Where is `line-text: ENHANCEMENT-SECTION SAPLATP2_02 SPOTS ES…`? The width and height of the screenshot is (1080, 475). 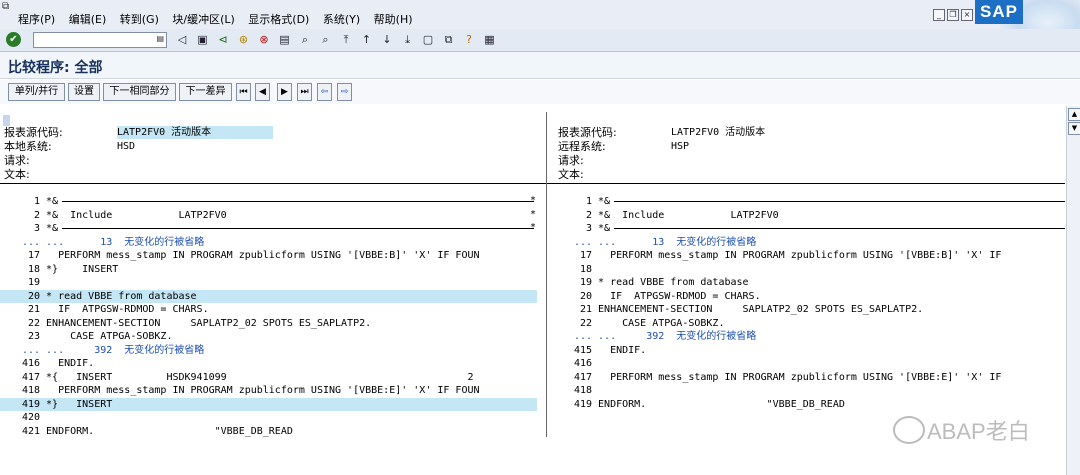
line-text: ENHANCEMENT-SECTION SAPLATP2_02 SPOTS ES… is located at coordinates (761, 309).